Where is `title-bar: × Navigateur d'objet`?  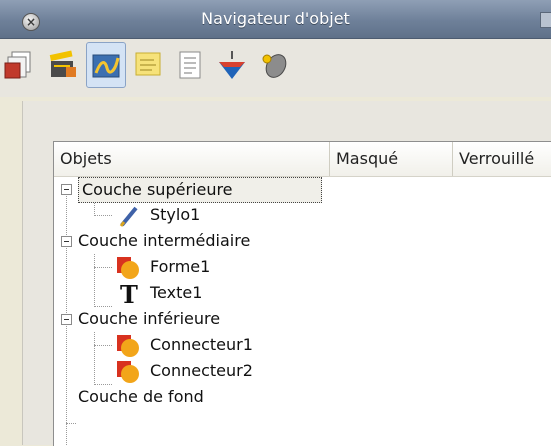 title-bar: × Navigateur d'objet is located at coordinates (275, 19).